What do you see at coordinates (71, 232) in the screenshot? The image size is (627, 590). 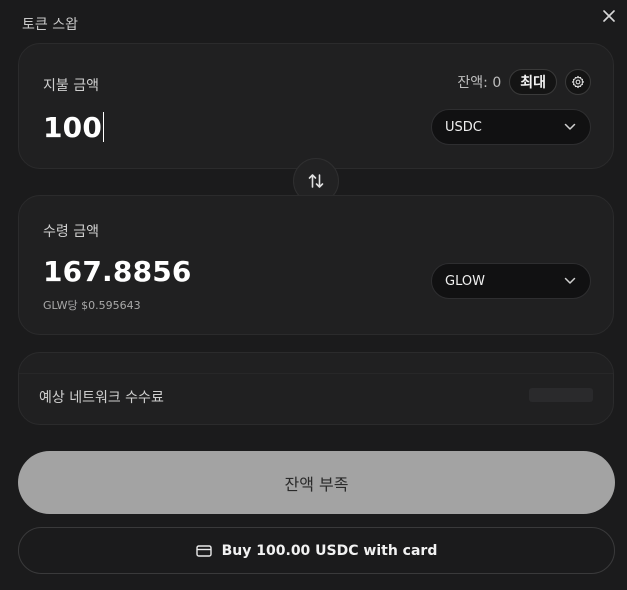 I see `receive-label: 수령 금액` at bounding box center [71, 232].